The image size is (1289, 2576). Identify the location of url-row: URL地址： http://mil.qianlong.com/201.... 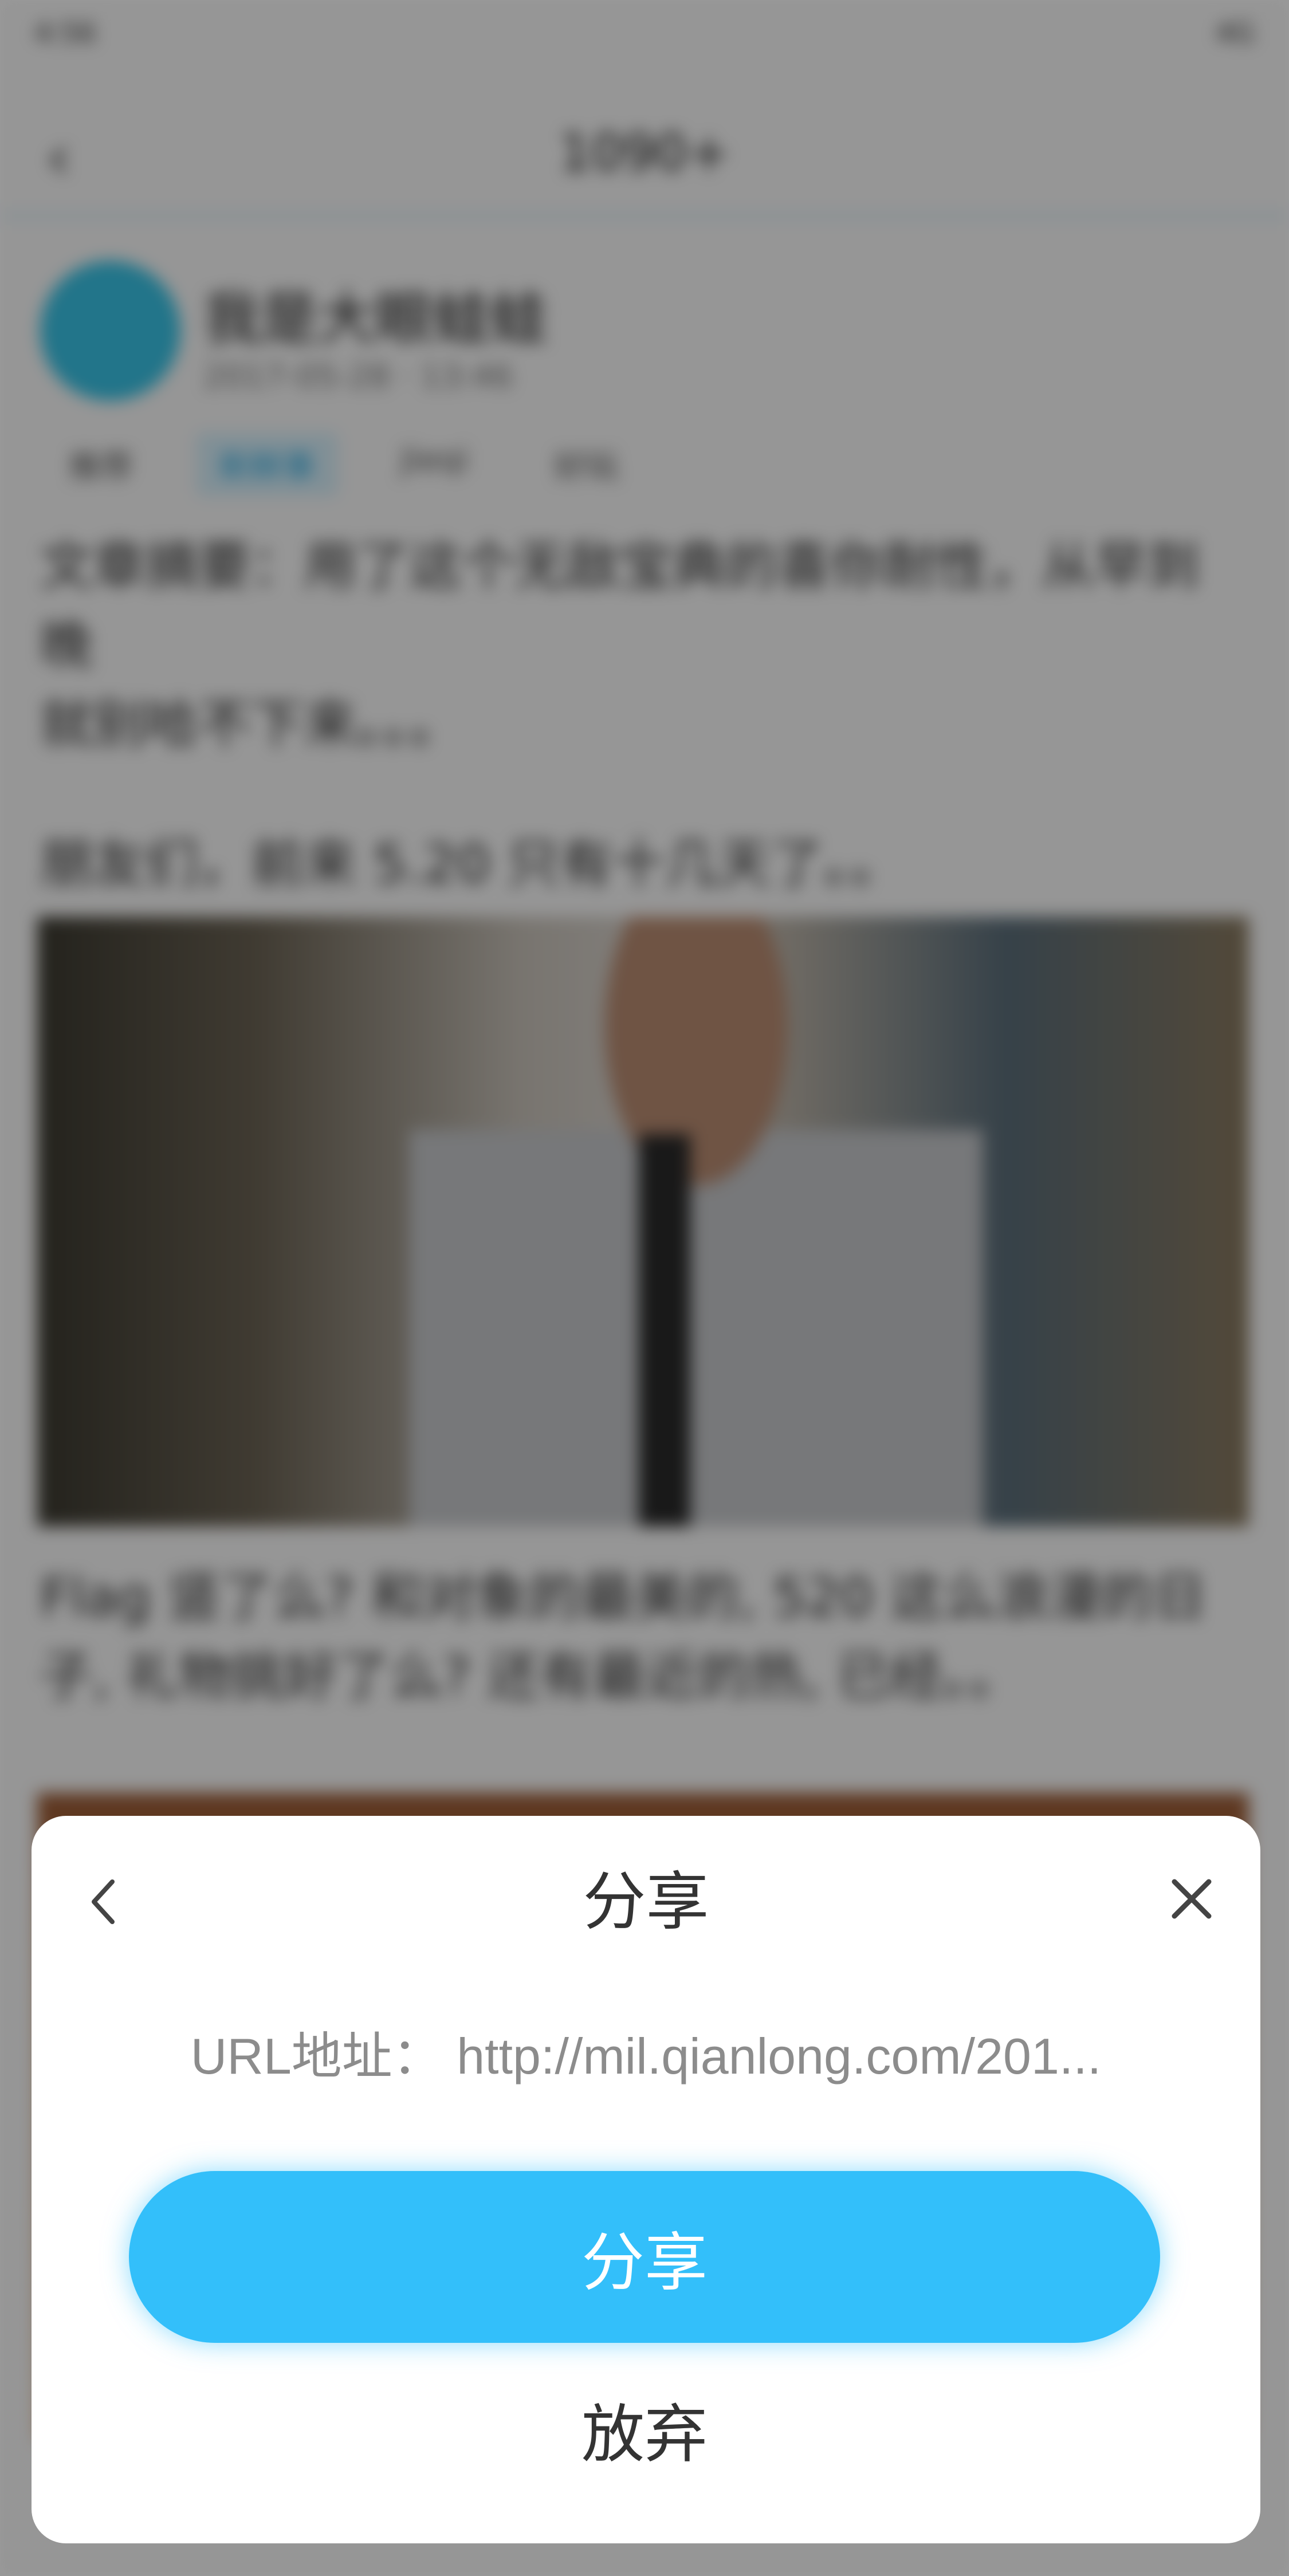
(646, 2056).